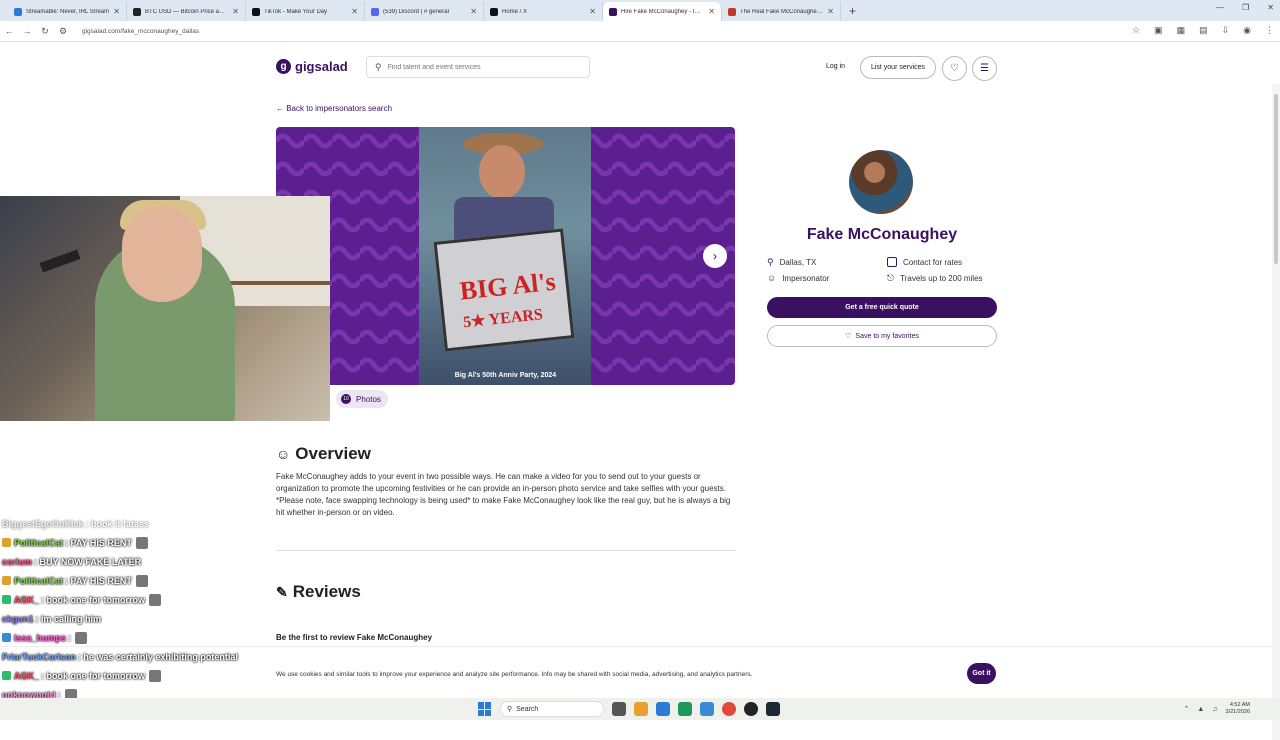  I want to click on photo-caption: Big Al's 50th Anniv Party, 2024, so click(505, 375).